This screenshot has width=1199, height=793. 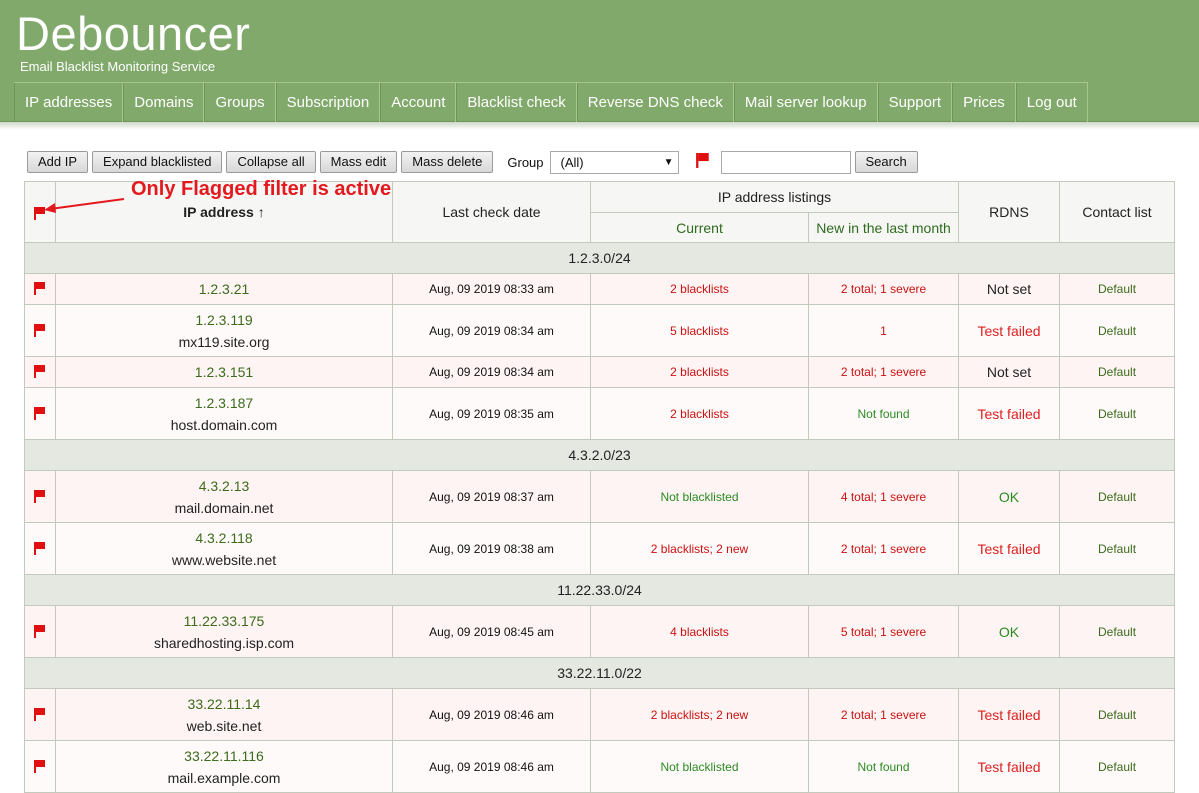 What do you see at coordinates (447, 162) in the screenshot?
I see `mass-delete-button: Mass delete` at bounding box center [447, 162].